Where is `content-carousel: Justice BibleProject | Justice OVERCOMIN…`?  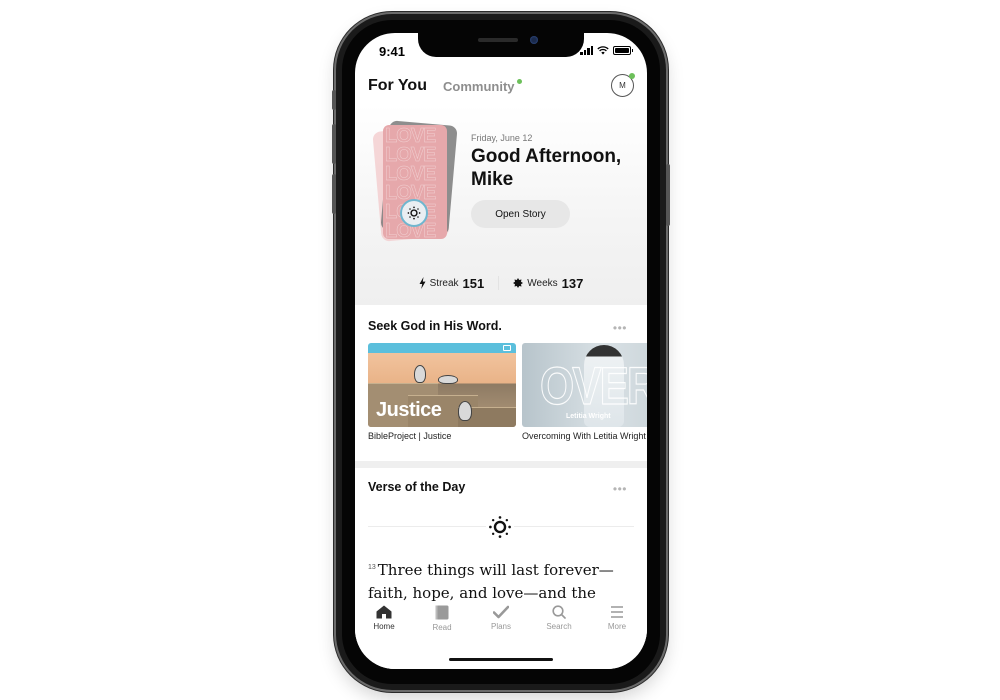 content-carousel: Justice BibleProject | Justice OVERCOMIN… is located at coordinates (507, 393).